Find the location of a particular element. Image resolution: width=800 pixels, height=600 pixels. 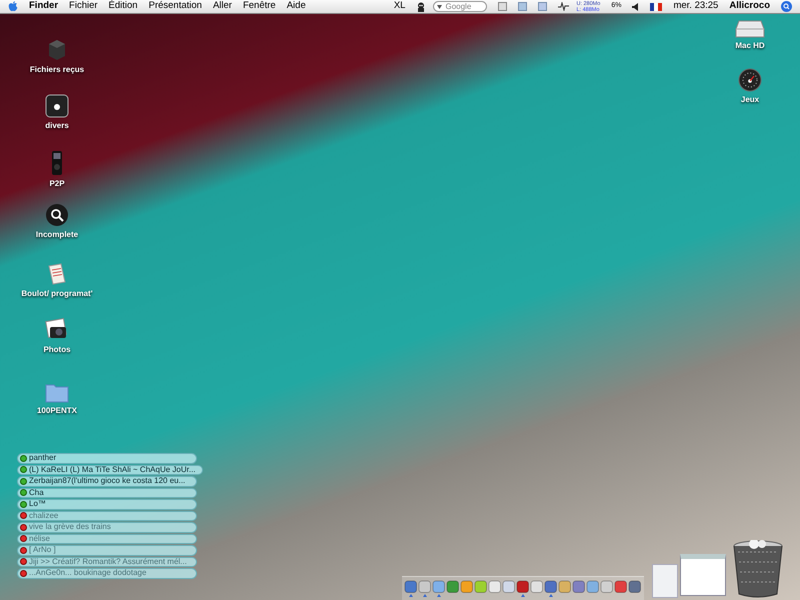

menu-clock: mer. 23:25 is located at coordinates (695, 7).